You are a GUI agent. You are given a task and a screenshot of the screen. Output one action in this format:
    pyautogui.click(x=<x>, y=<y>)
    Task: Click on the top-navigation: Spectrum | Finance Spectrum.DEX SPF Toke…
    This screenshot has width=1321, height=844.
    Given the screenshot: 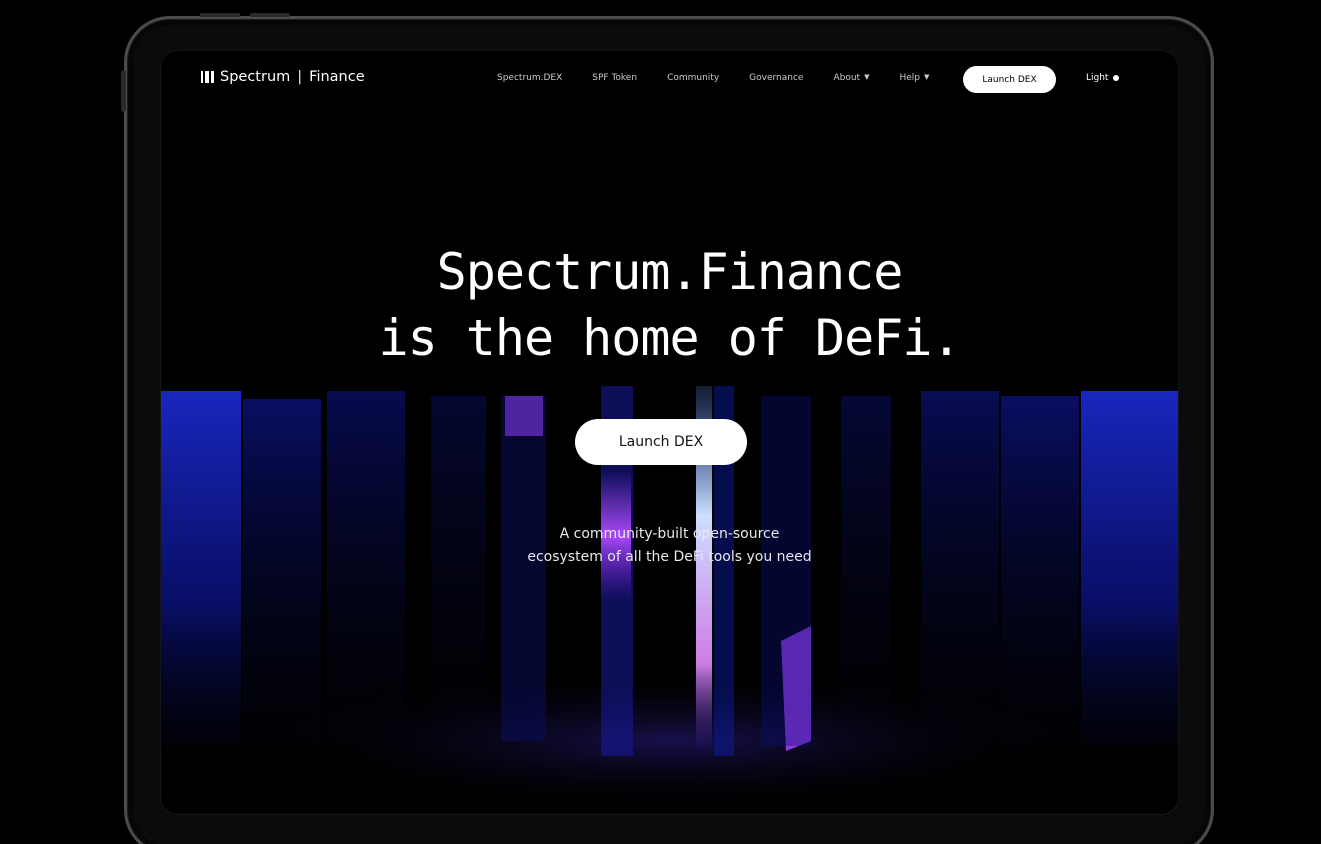 What is the action you would take?
    pyautogui.click(x=669, y=79)
    